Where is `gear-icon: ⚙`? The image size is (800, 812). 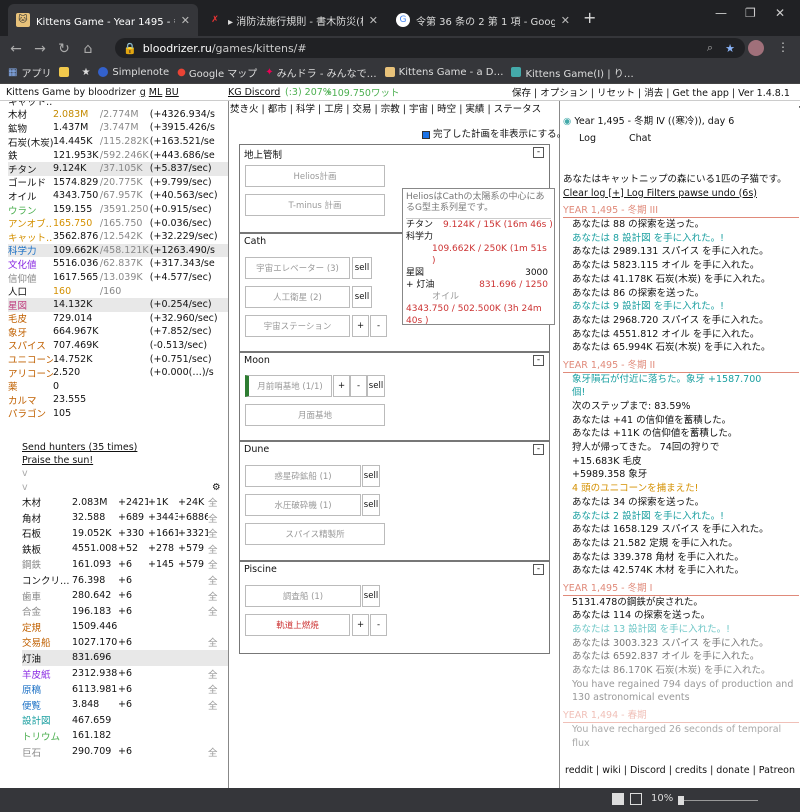
gear-icon: ⚙ is located at coordinates (216, 487).